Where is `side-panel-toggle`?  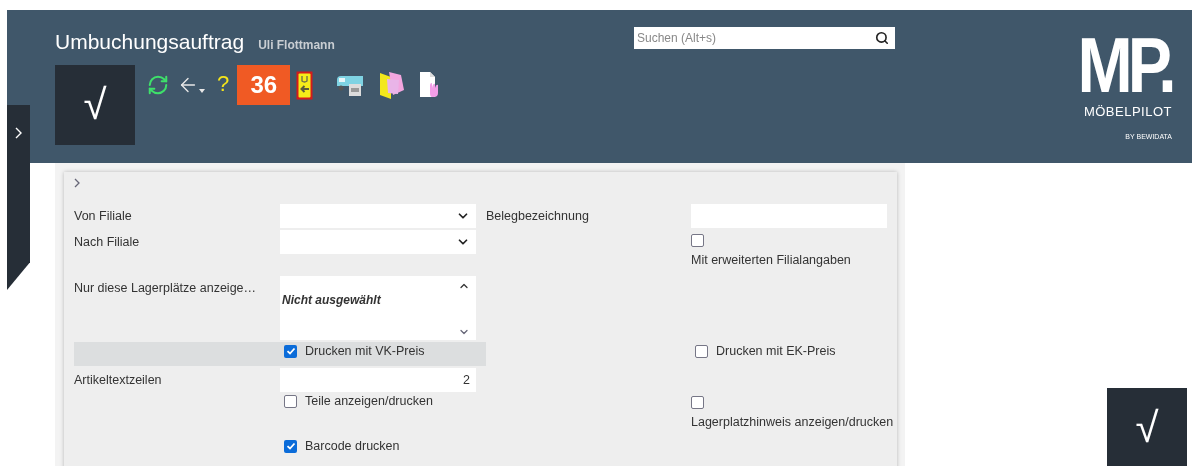 side-panel-toggle is located at coordinates (18, 197).